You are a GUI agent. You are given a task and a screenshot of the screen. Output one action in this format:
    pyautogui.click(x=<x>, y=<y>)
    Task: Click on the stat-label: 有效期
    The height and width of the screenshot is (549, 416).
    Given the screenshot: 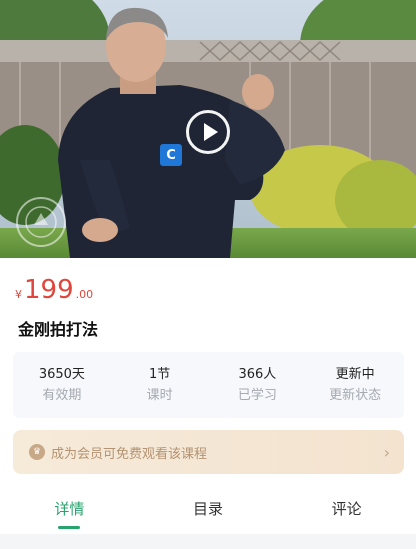 What is the action you would take?
    pyautogui.click(x=62, y=395)
    